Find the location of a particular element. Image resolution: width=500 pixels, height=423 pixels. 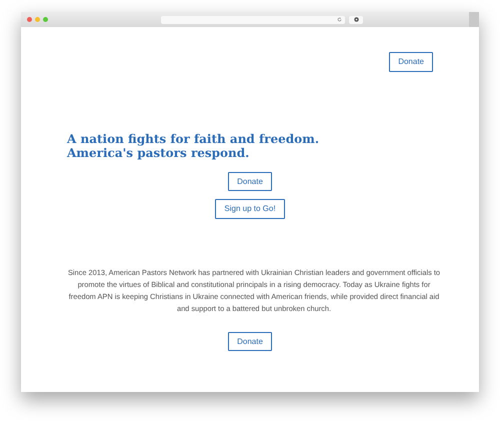

reload-icon is located at coordinates (339, 19).